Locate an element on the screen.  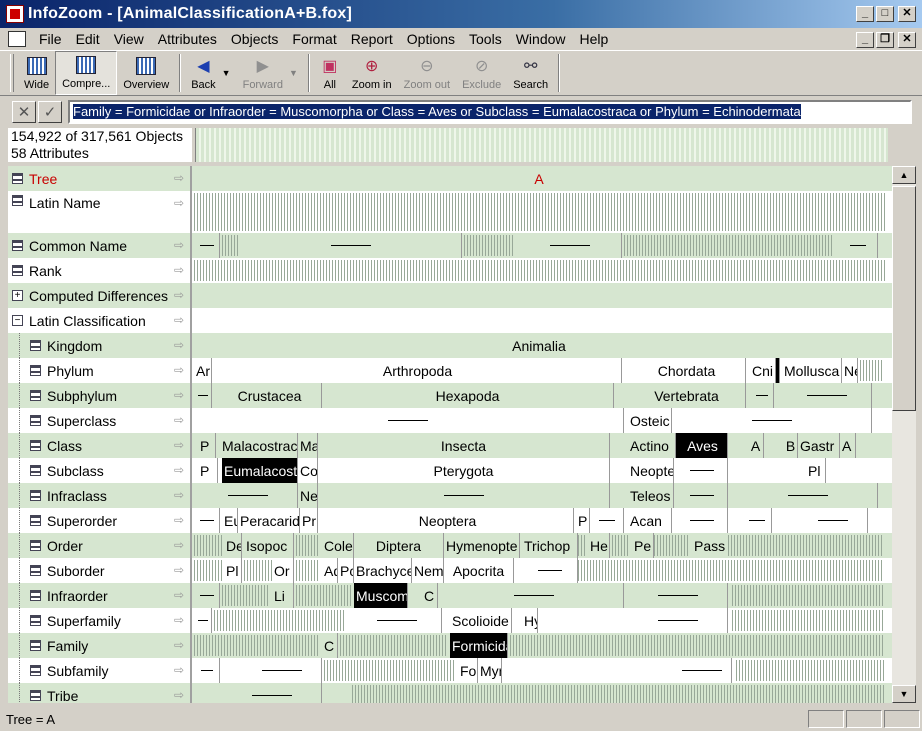
value-cell: Brachyce is located at coordinates (383, 570).